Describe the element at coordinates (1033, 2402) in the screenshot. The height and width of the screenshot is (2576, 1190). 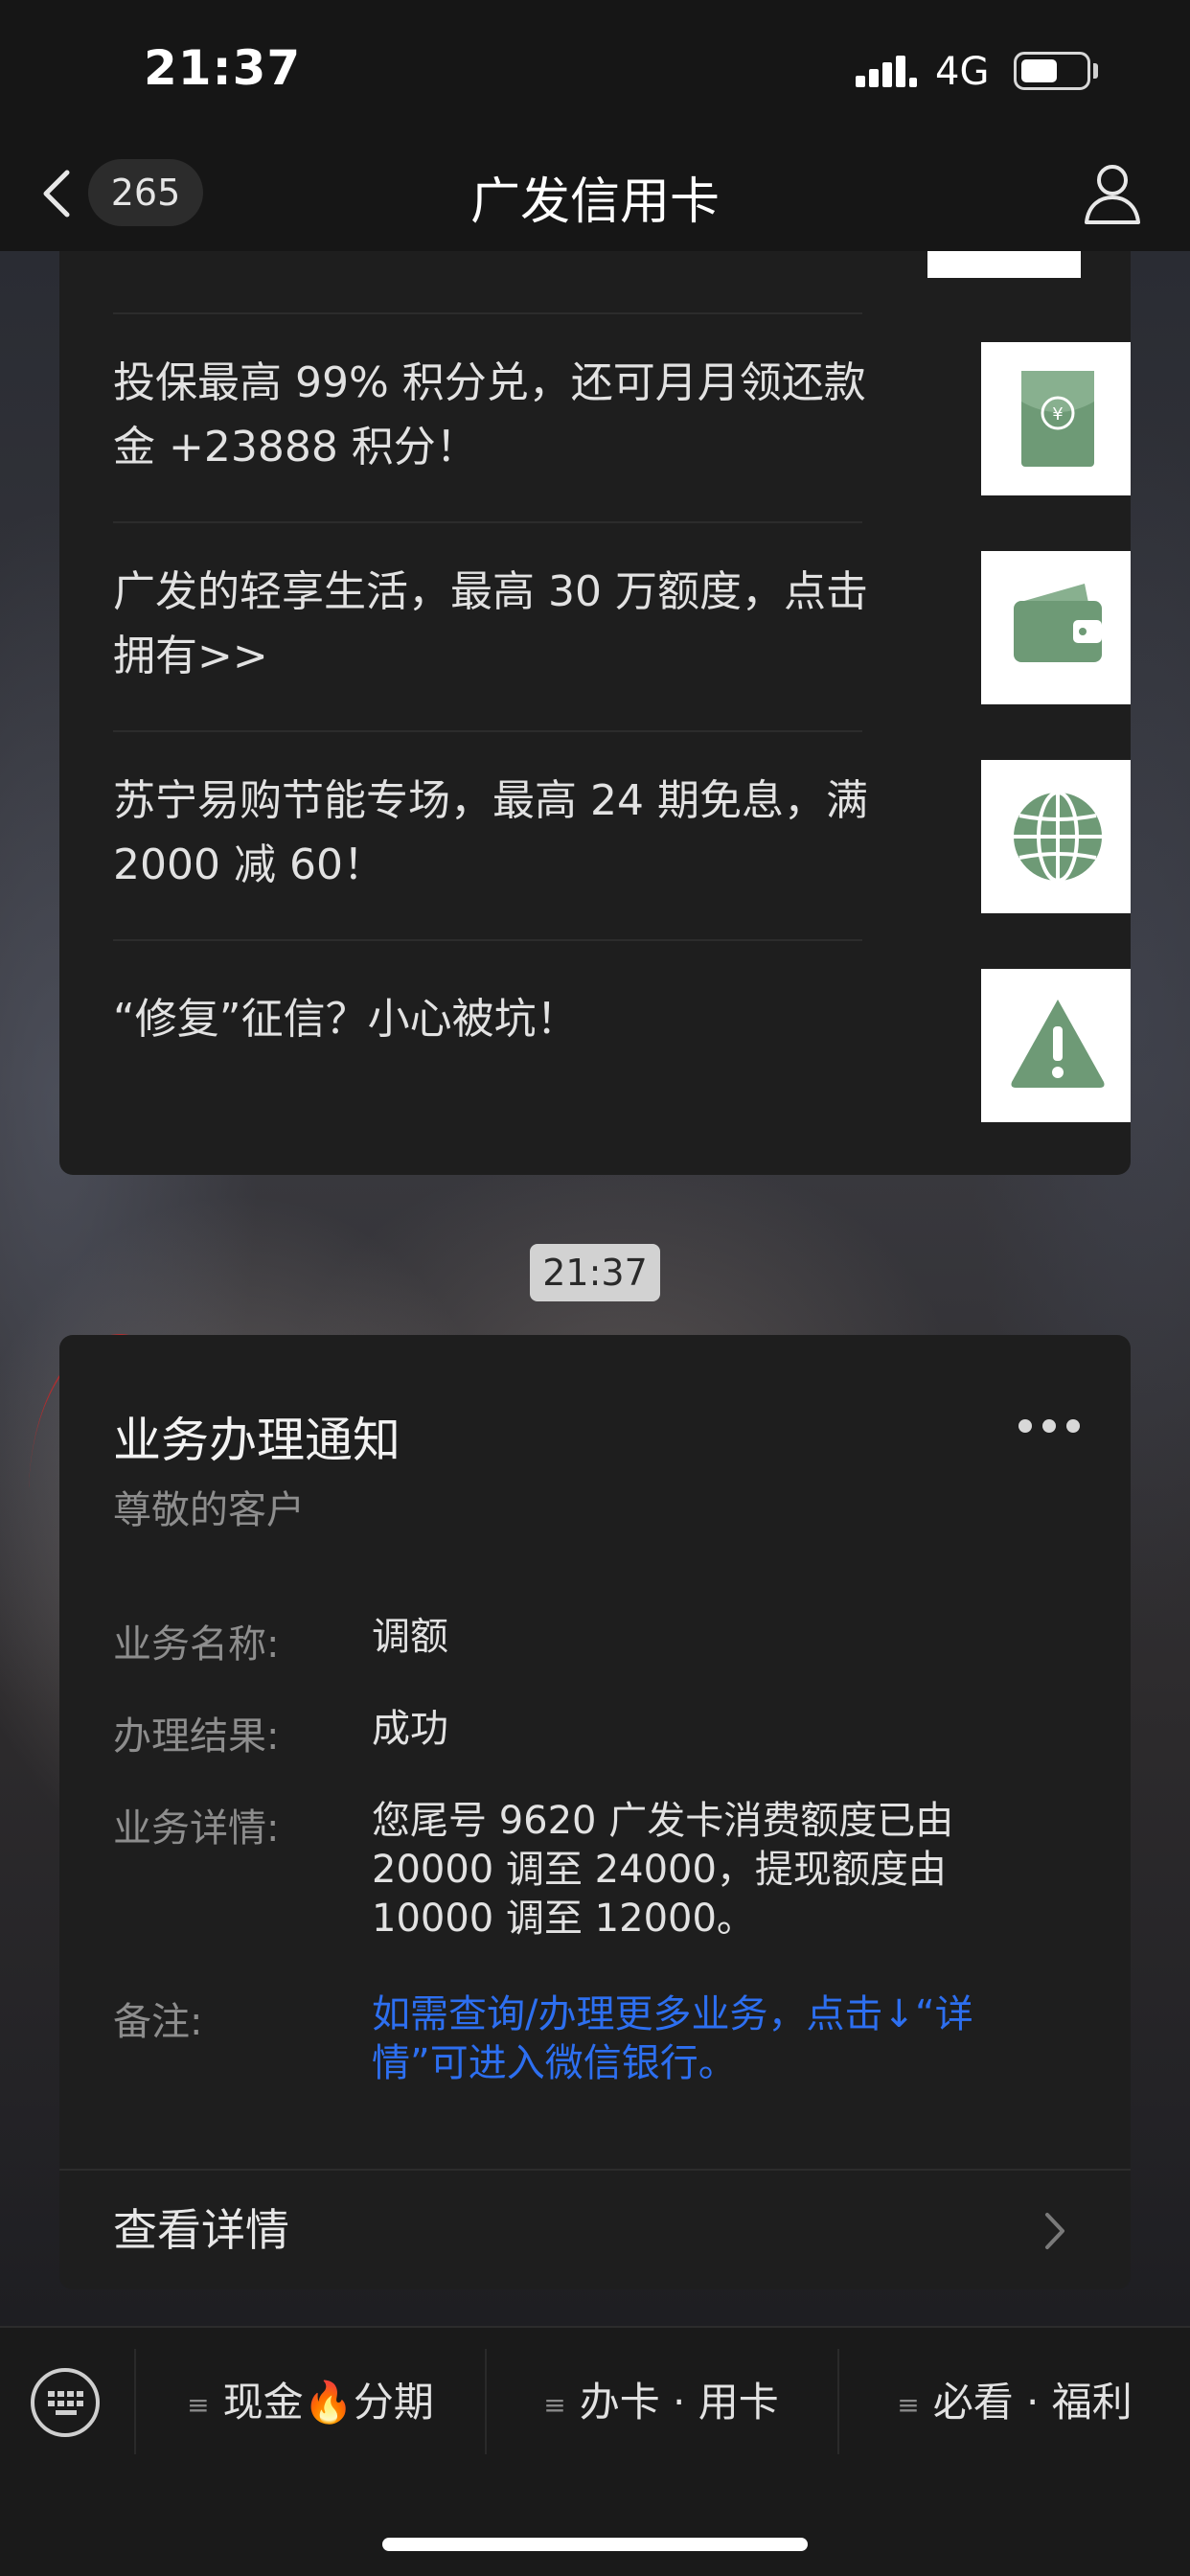
I see `menu-item-label: 必看 · 福利` at that location.